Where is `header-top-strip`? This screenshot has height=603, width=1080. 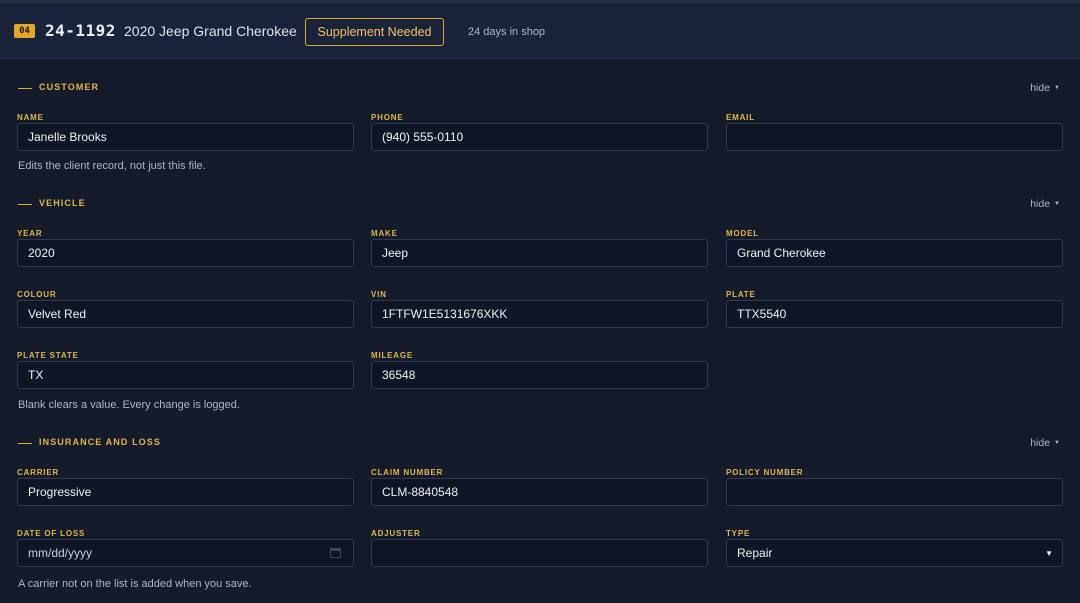 header-top-strip is located at coordinates (540, 1).